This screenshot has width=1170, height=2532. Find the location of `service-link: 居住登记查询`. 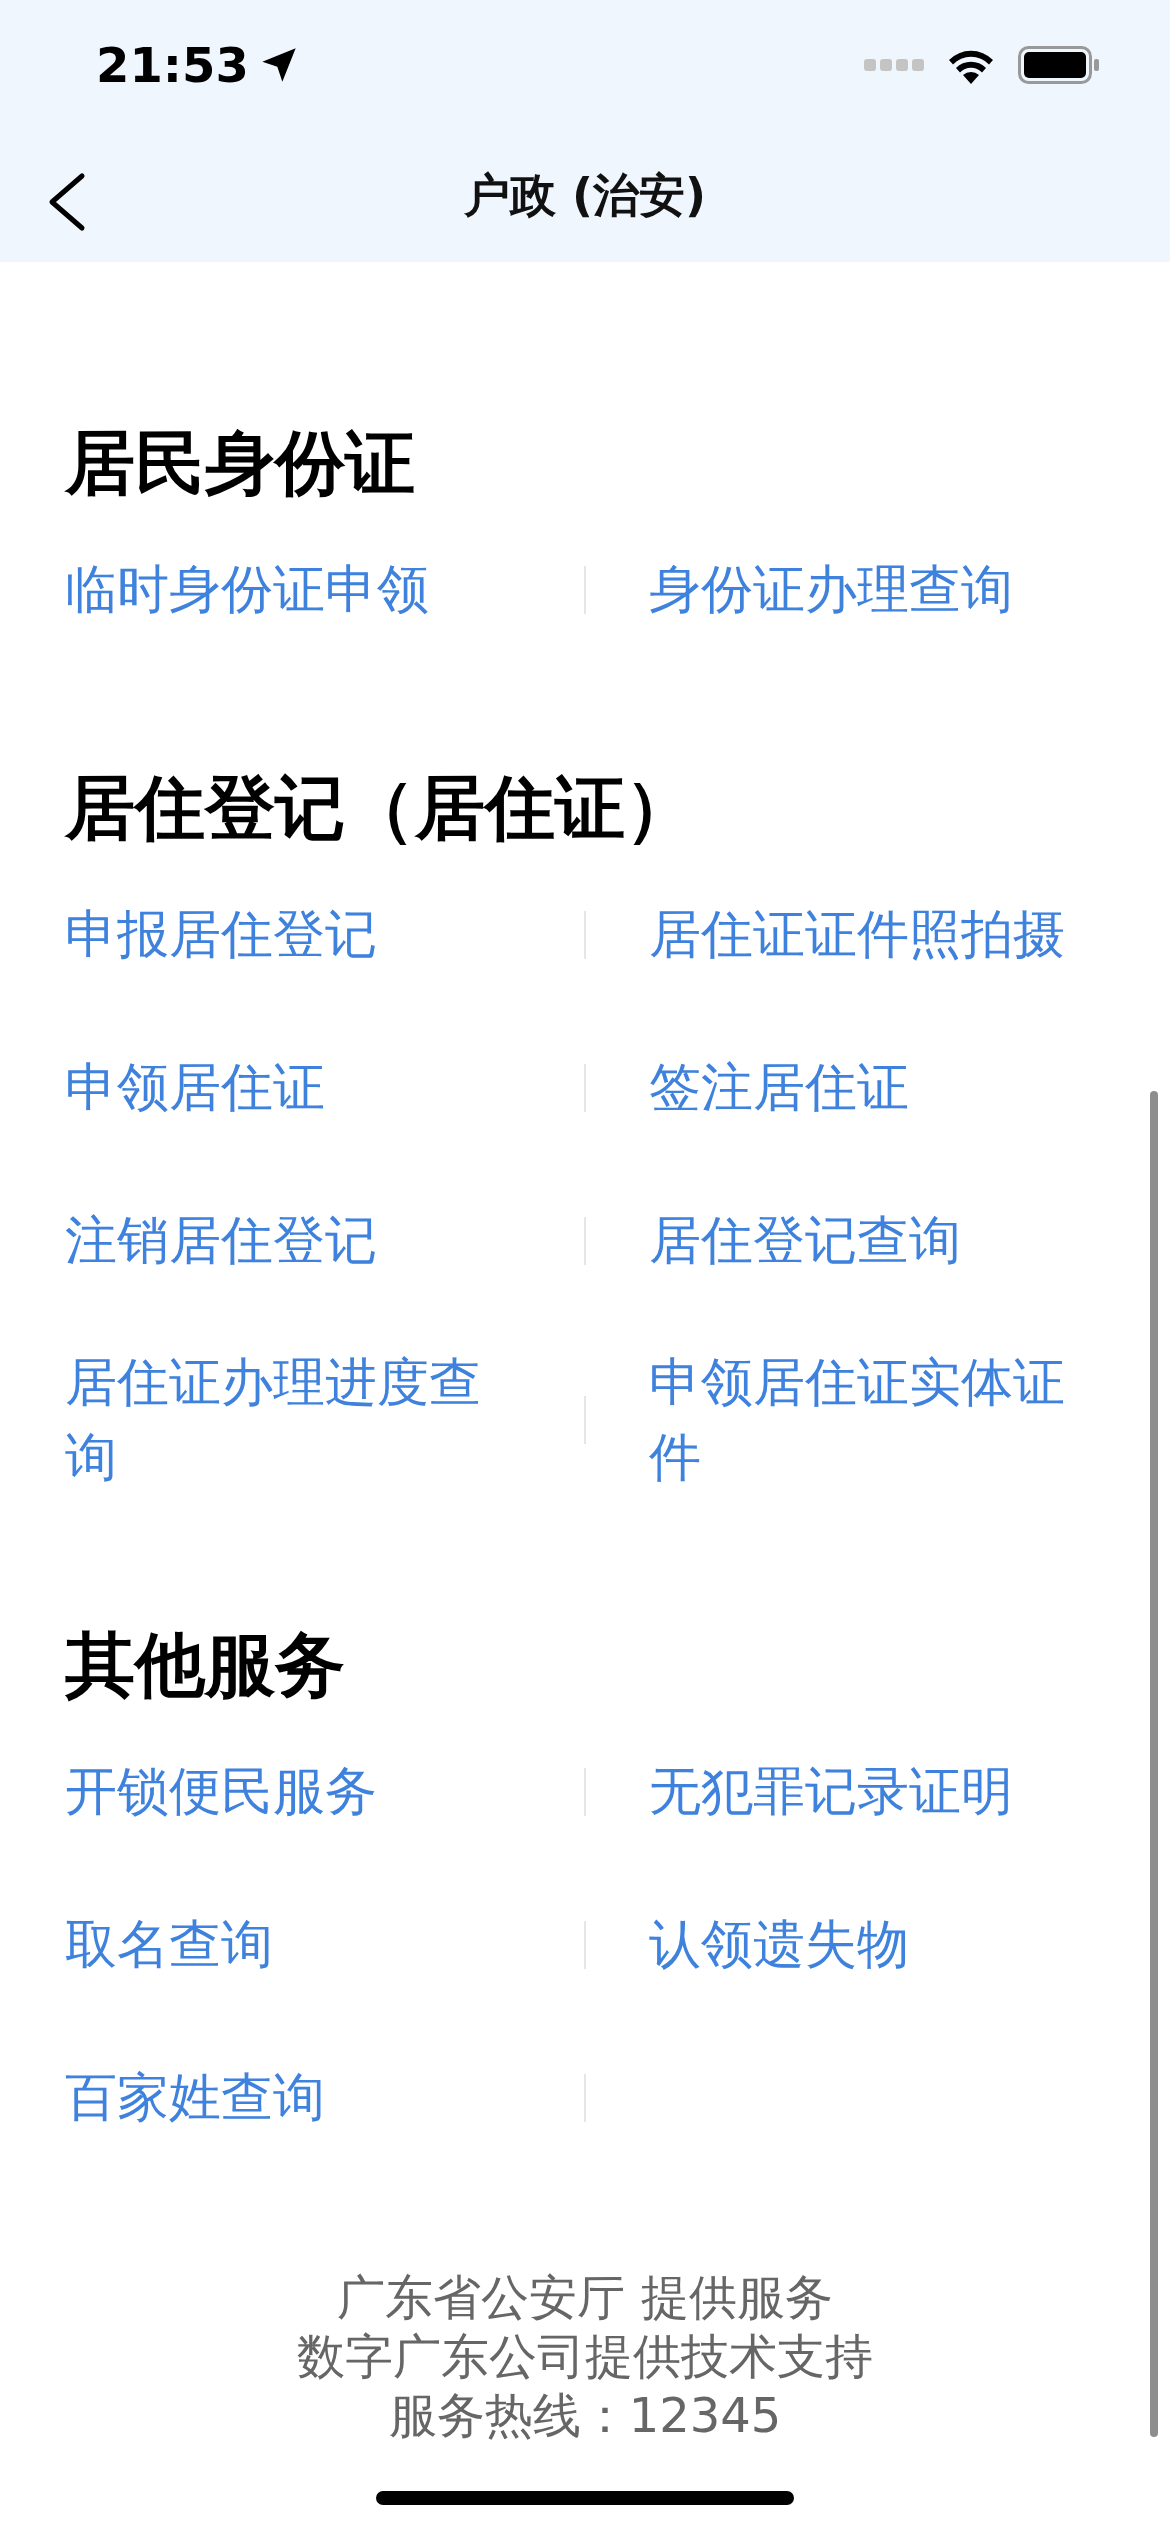

service-link: 居住登记查询 is located at coordinates (805, 1240).